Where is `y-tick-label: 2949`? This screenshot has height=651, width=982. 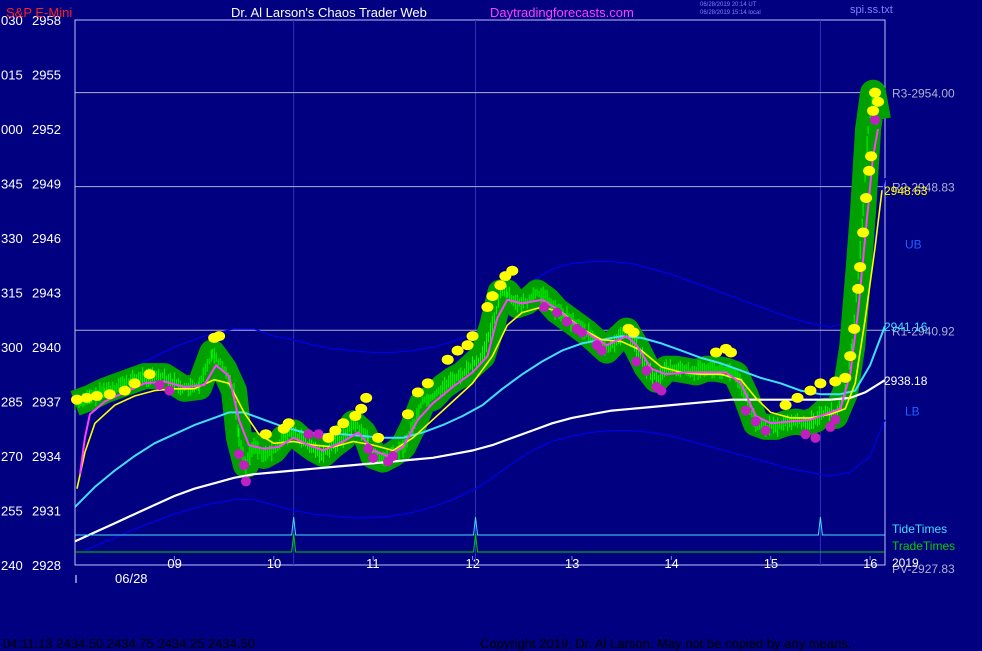 y-tick-label: 2949 is located at coordinates (46, 184).